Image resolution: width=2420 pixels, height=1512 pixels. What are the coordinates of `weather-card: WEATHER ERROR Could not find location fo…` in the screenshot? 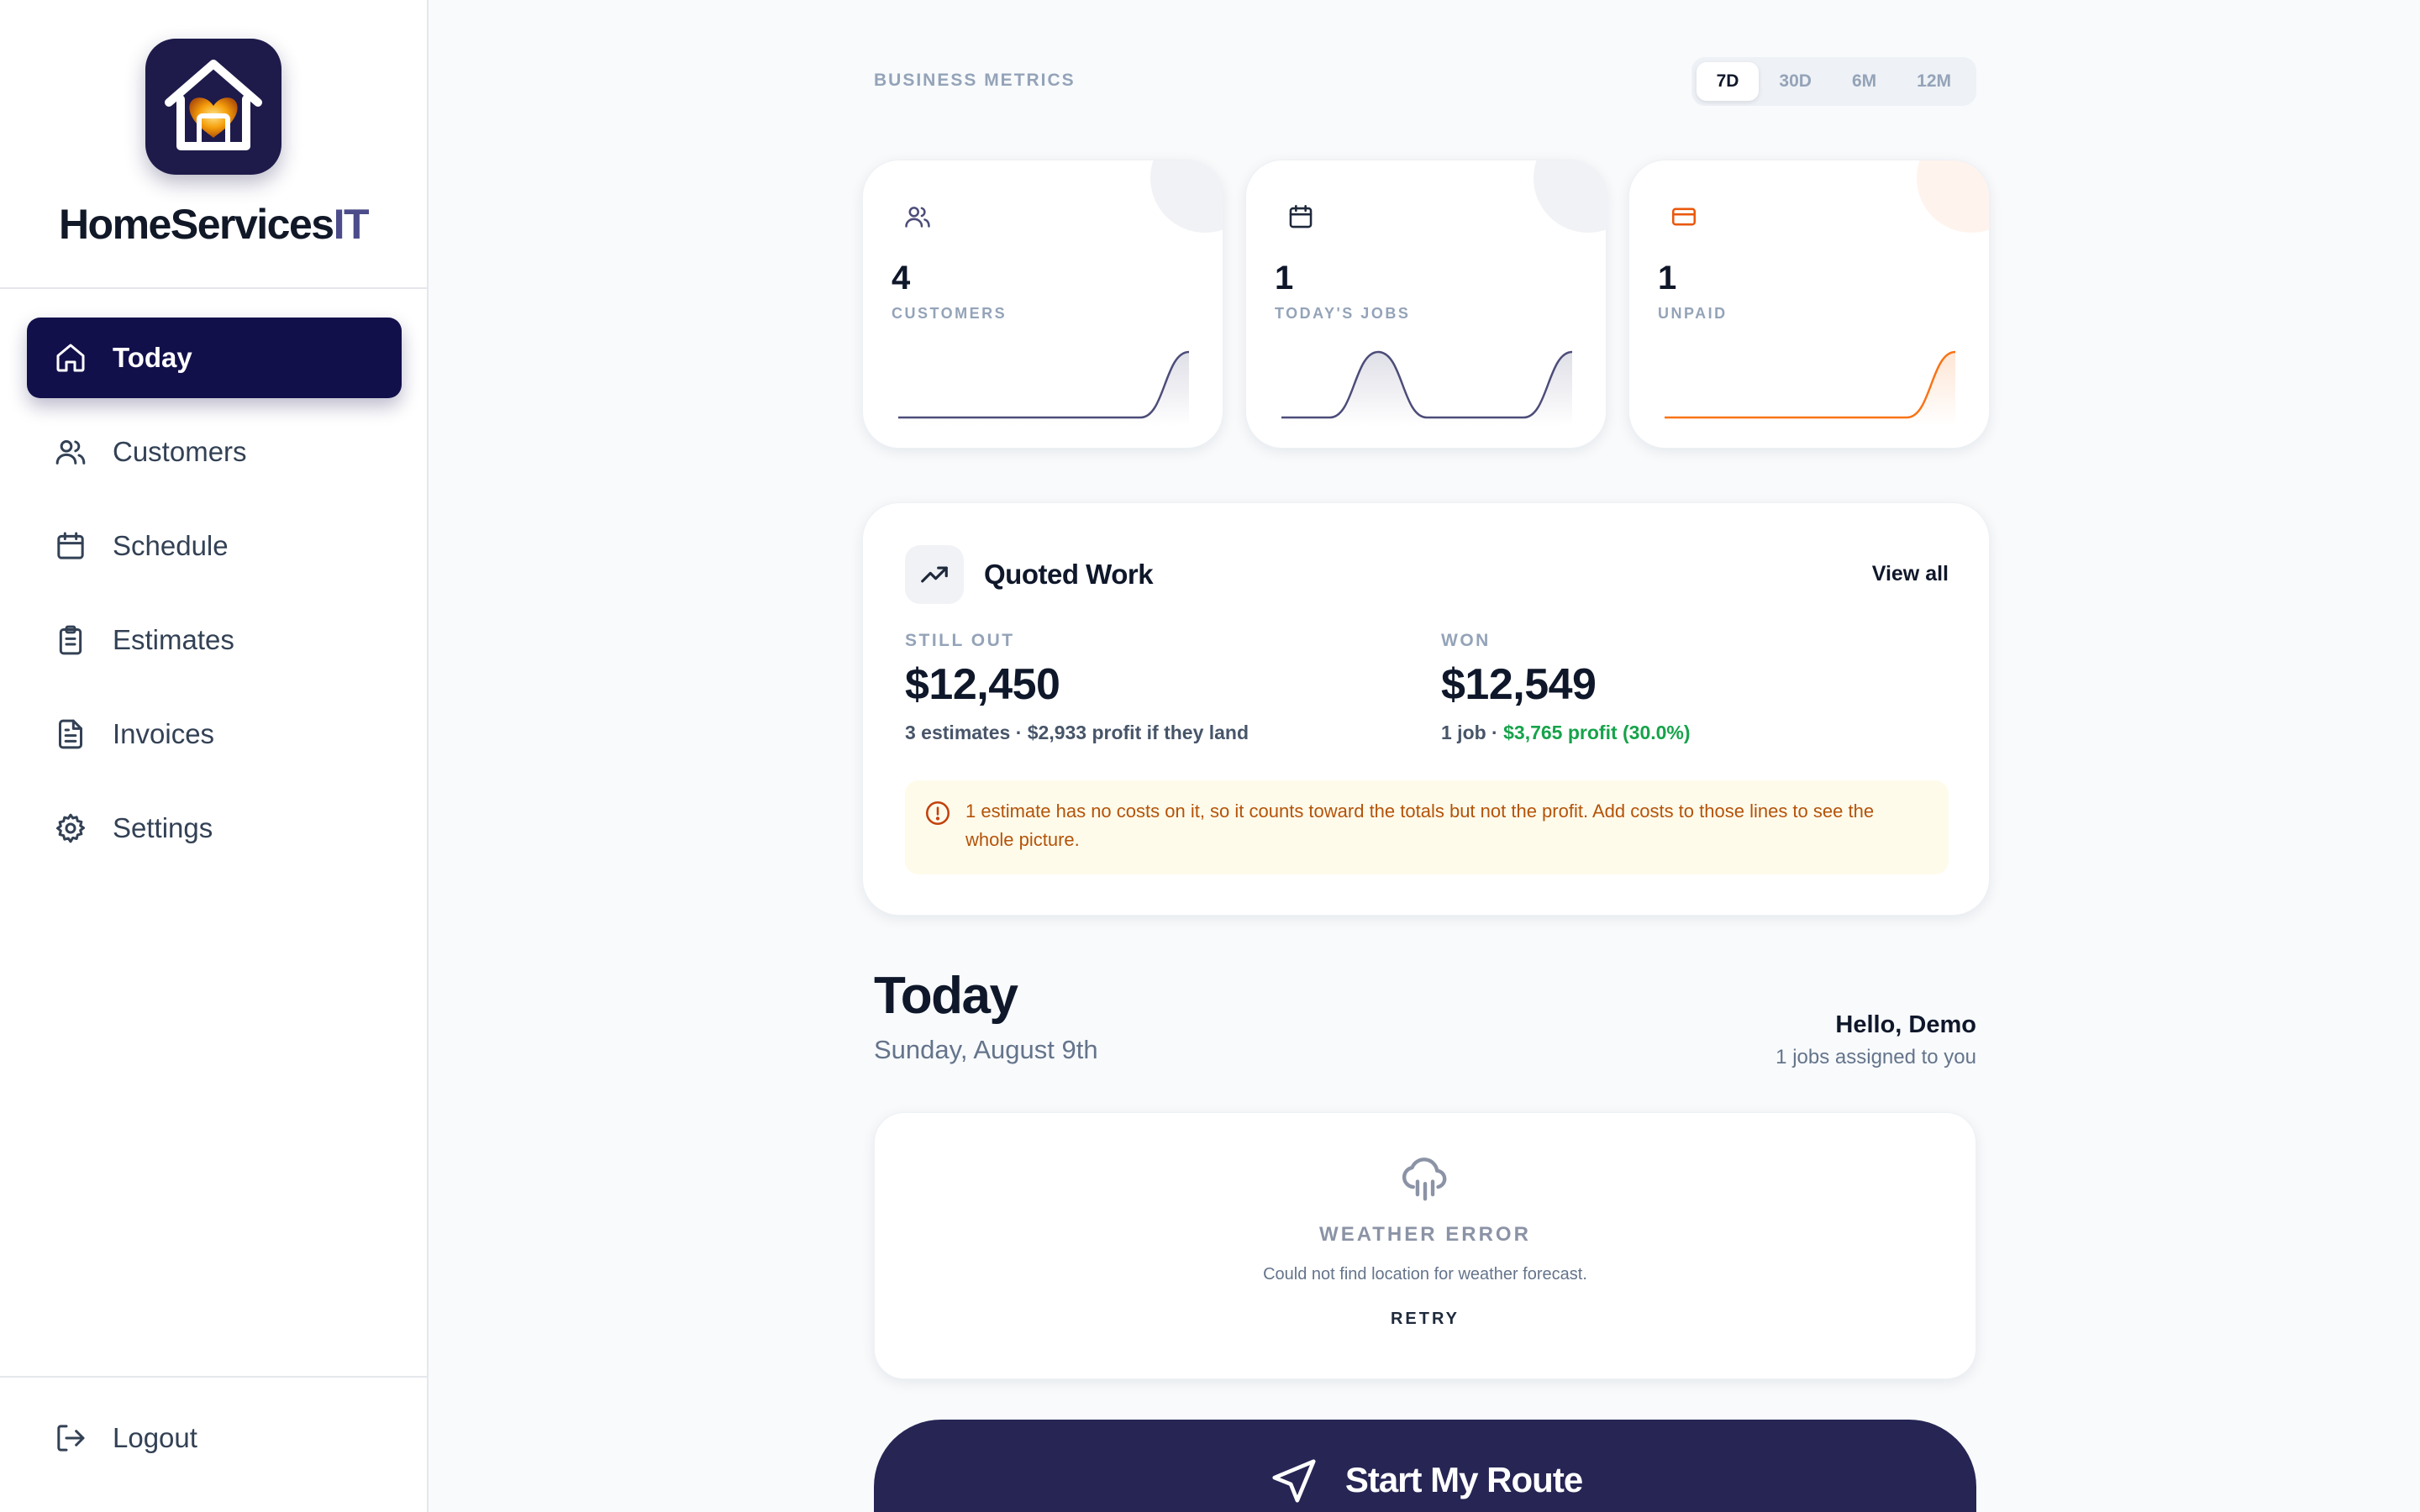 It's located at (1425, 1245).